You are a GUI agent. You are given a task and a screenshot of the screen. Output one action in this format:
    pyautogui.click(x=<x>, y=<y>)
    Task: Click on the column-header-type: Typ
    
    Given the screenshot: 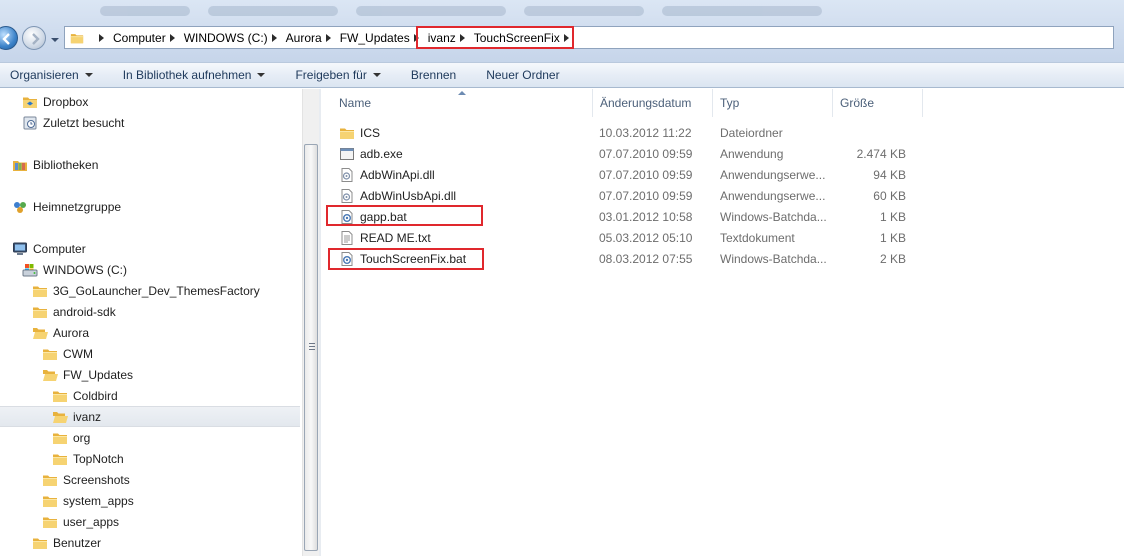 What is the action you would take?
    pyautogui.click(x=773, y=103)
    